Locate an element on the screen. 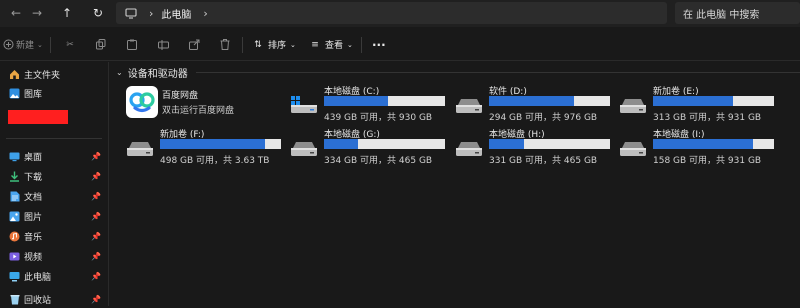 The width and height of the screenshot is (800, 308). copy-button is located at coordinates (101, 44).